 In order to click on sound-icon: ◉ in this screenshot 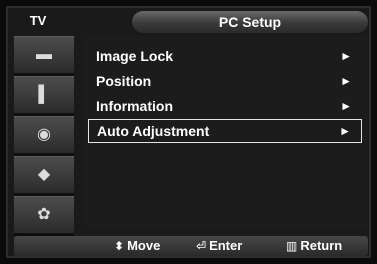, I will do `click(44, 134)`.